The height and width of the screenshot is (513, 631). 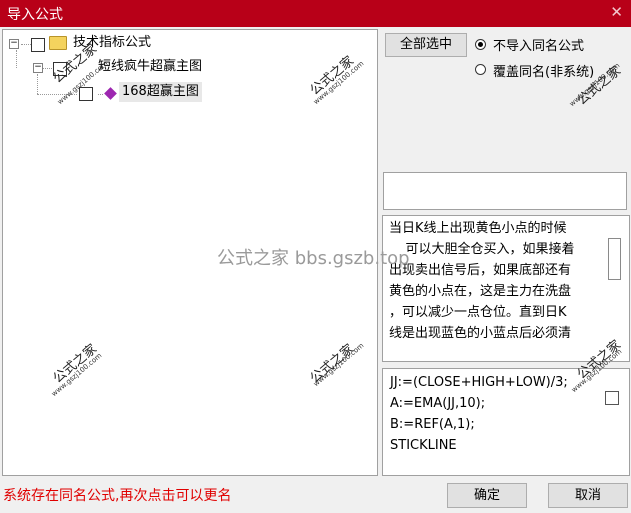 I want to click on checkbox-root, so click(x=38, y=45).